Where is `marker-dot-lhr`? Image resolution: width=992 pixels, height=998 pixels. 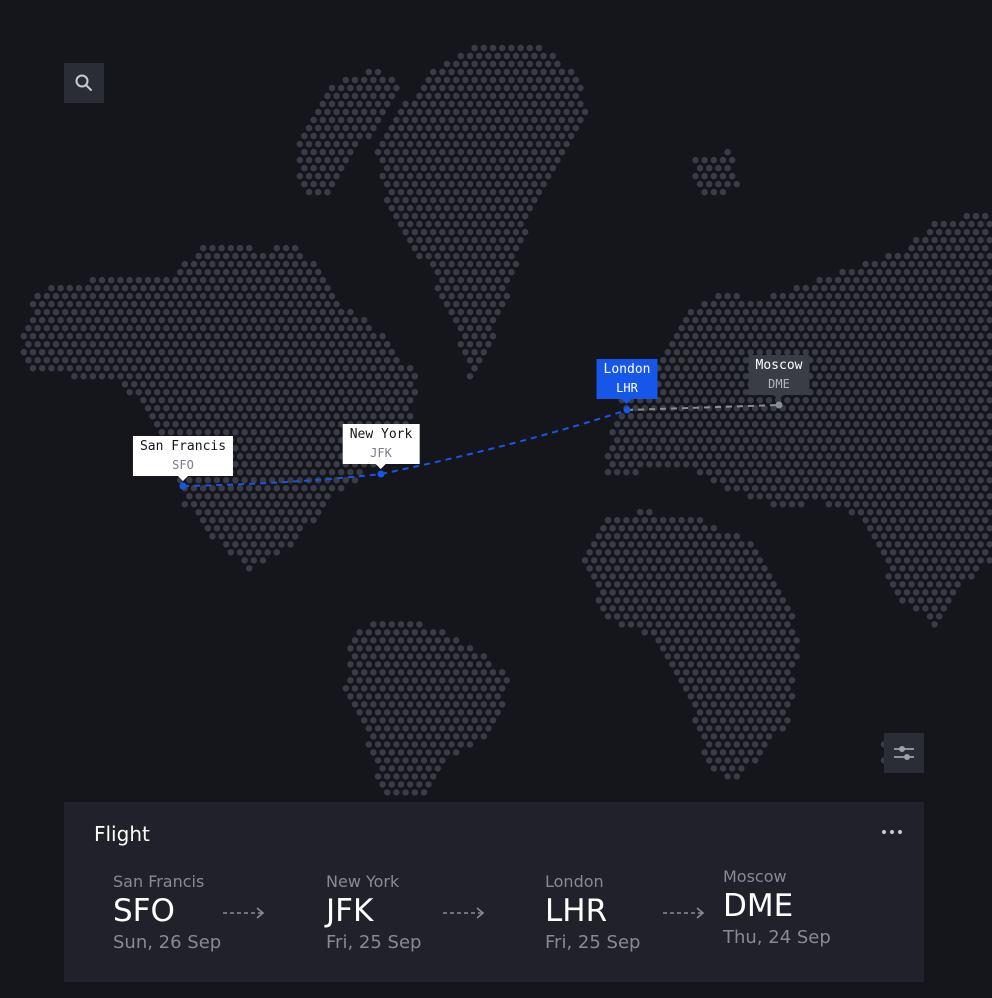
marker-dot-lhr is located at coordinates (627, 410).